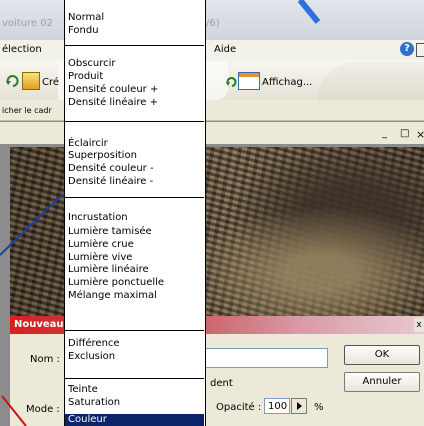 Image resolution: width=424 pixels, height=426 pixels. I want to click on blend-mode-item: Mélange maximal, so click(112, 296).